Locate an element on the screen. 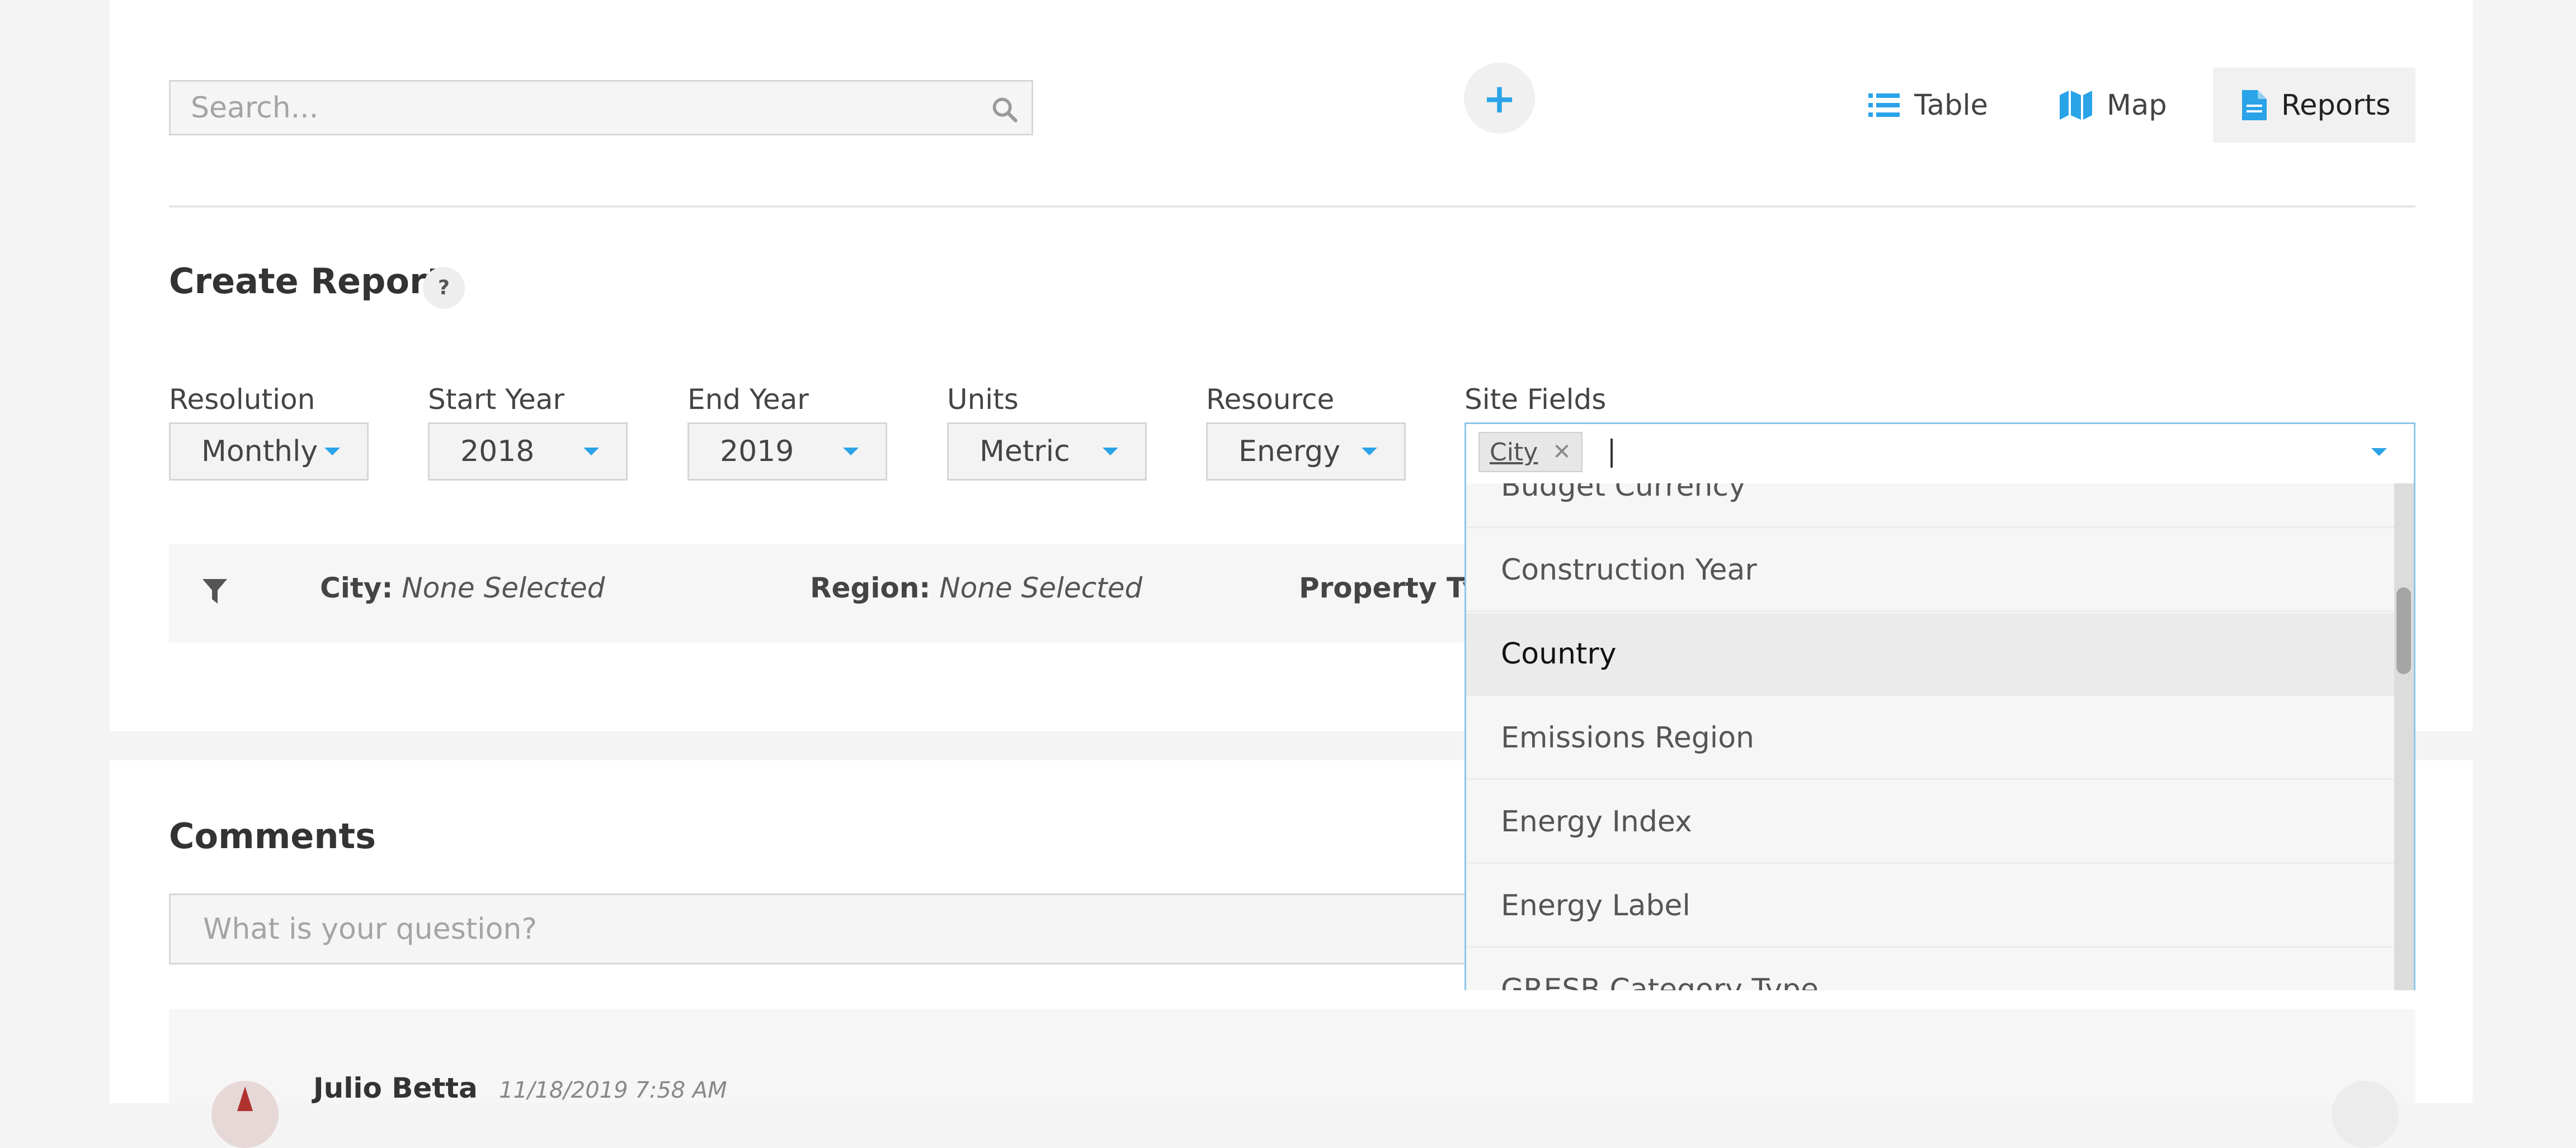  region-filter: Region: None Selected is located at coordinates (976, 588).